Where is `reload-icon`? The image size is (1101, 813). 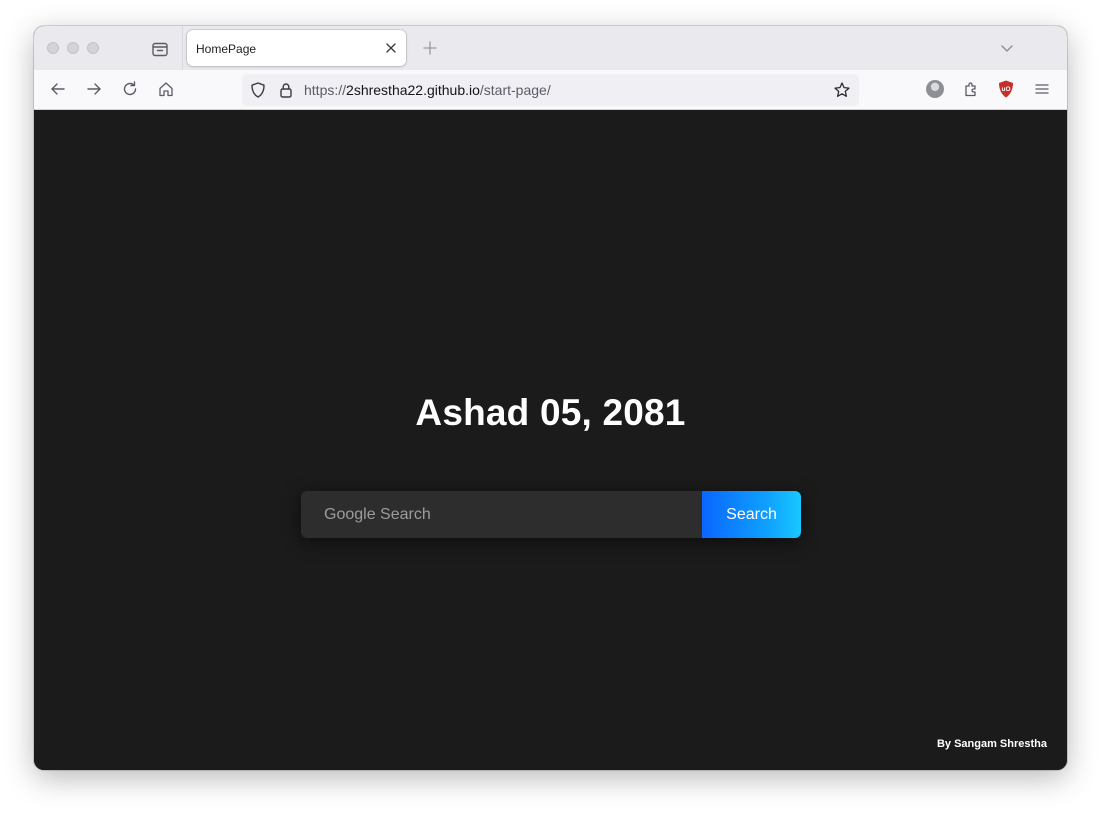
reload-icon is located at coordinates (130, 89).